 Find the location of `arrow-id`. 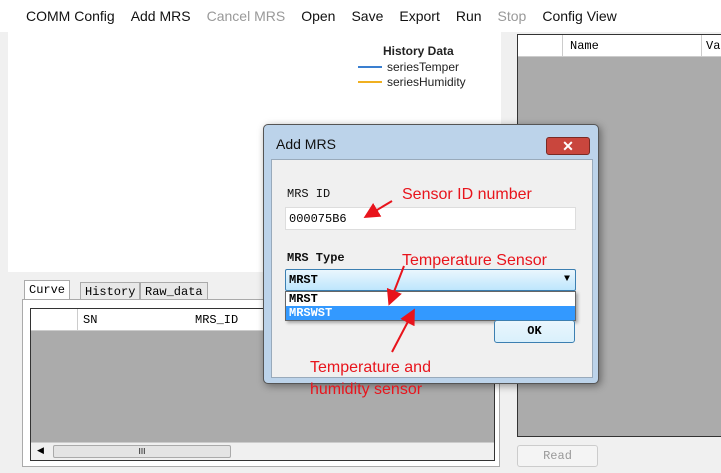

arrow-id is located at coordinates (378, 209).